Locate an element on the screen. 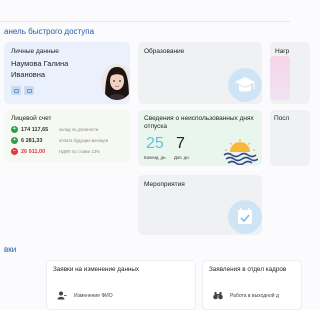 This screenshot has width=320, height=310. account-value: 174 117,65 is located at coordinates (35, 129).